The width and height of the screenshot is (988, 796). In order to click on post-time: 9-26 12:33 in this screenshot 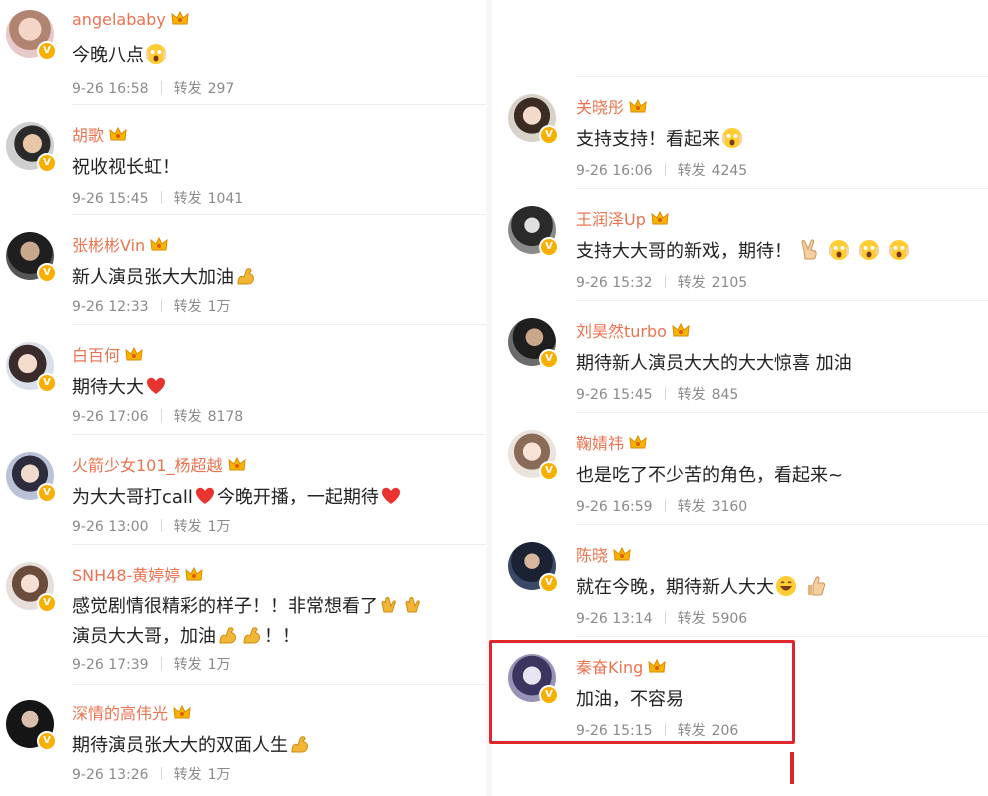, I will do `click(110, 307)`.